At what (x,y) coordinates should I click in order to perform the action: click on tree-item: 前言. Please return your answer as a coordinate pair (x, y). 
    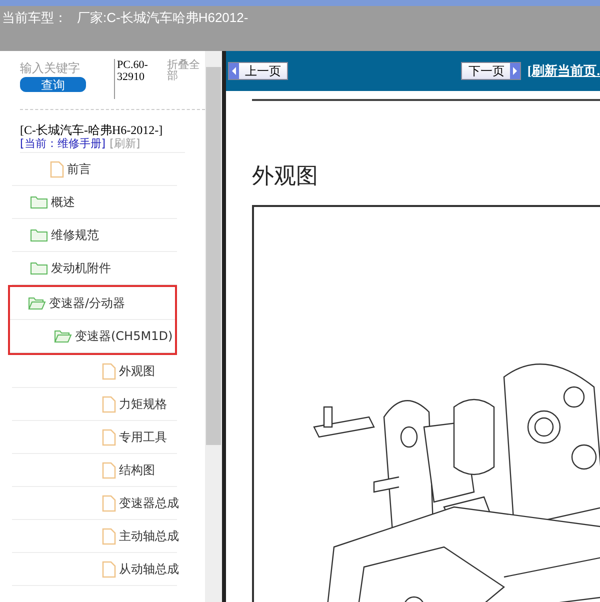
    Looking at the image, I should click on (70, 169).